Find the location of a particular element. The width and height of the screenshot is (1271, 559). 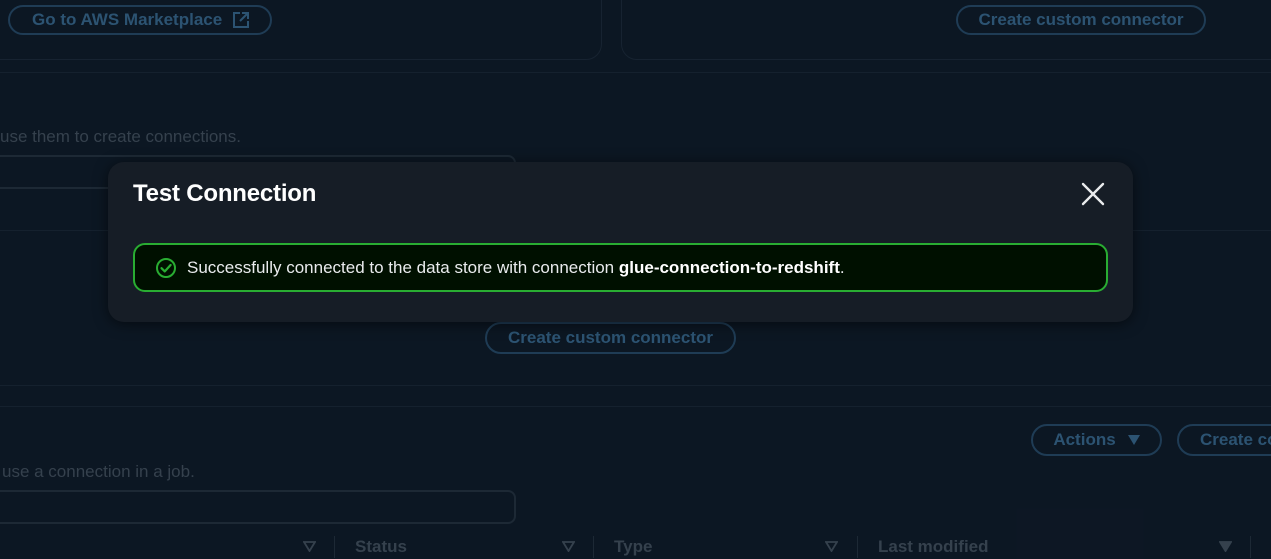

connection-name: glue-connection-to-redshift is located at coordinates (729, 267).